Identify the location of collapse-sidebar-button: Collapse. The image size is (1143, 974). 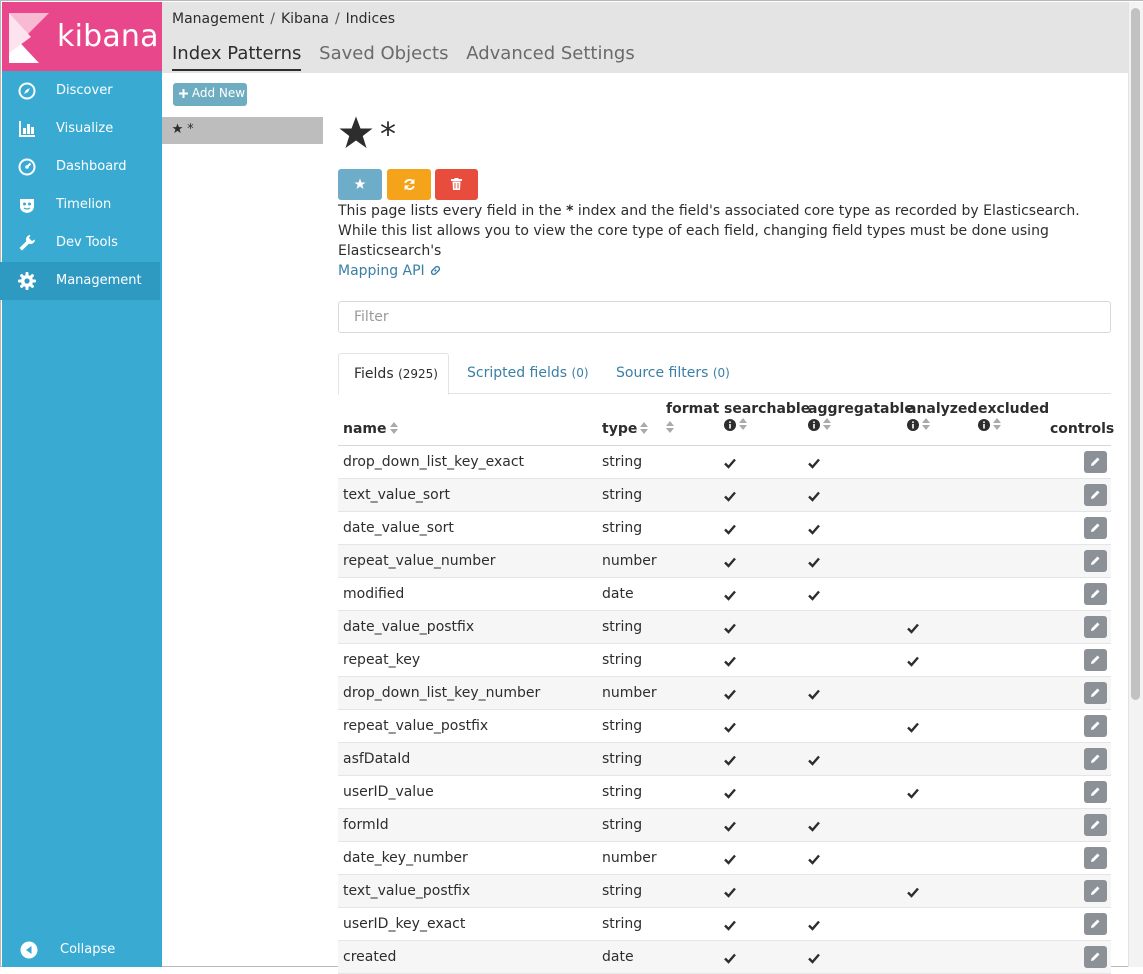
(82, 949).